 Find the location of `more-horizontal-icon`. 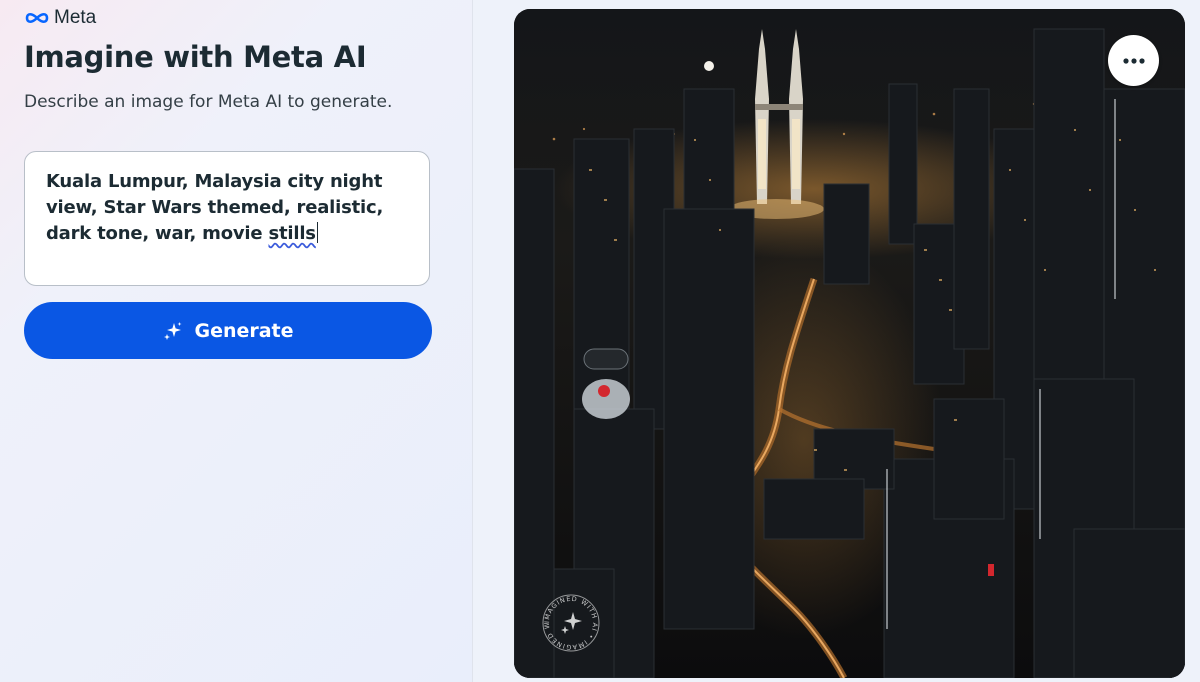

more-horizontal-icon is located at coordinates (1133, 60).